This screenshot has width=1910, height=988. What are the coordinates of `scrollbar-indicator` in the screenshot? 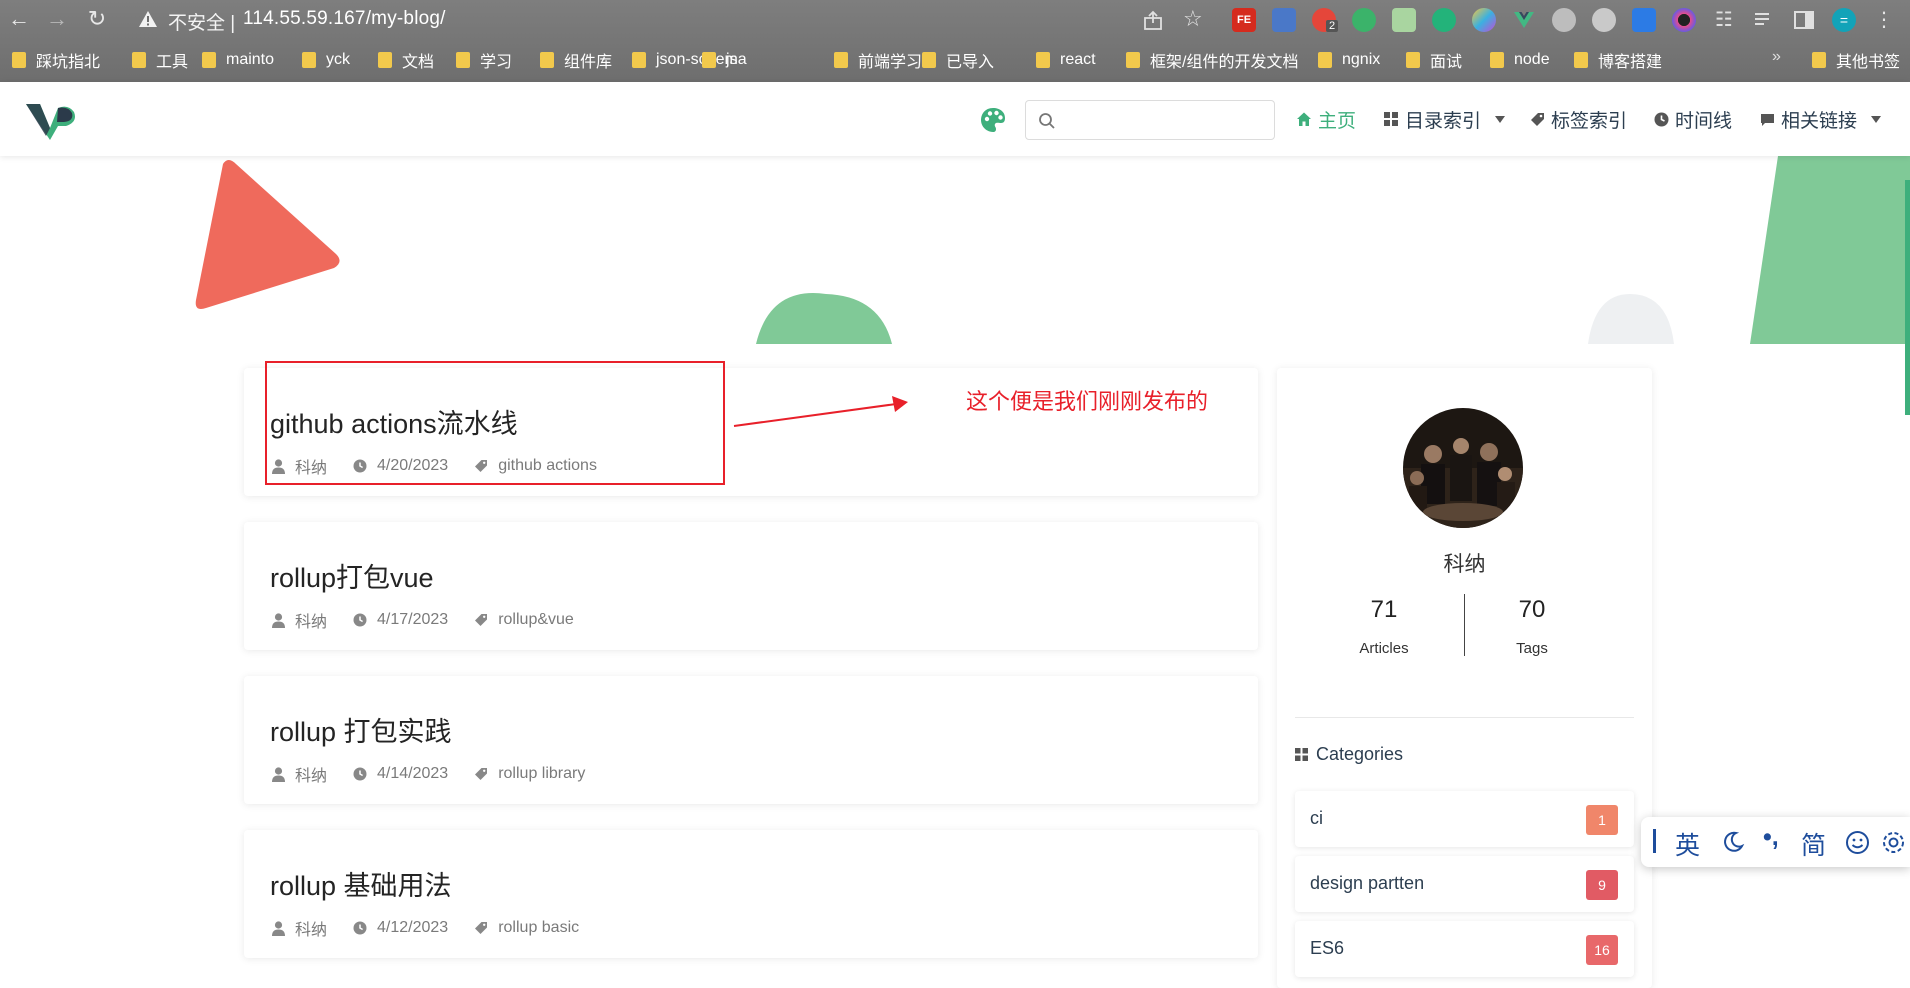 It's located at (1907, 297).